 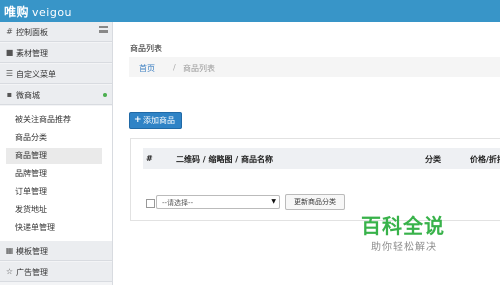 I want to click on breadcrumb-current: 商品列表, so click(x=199, y=68).